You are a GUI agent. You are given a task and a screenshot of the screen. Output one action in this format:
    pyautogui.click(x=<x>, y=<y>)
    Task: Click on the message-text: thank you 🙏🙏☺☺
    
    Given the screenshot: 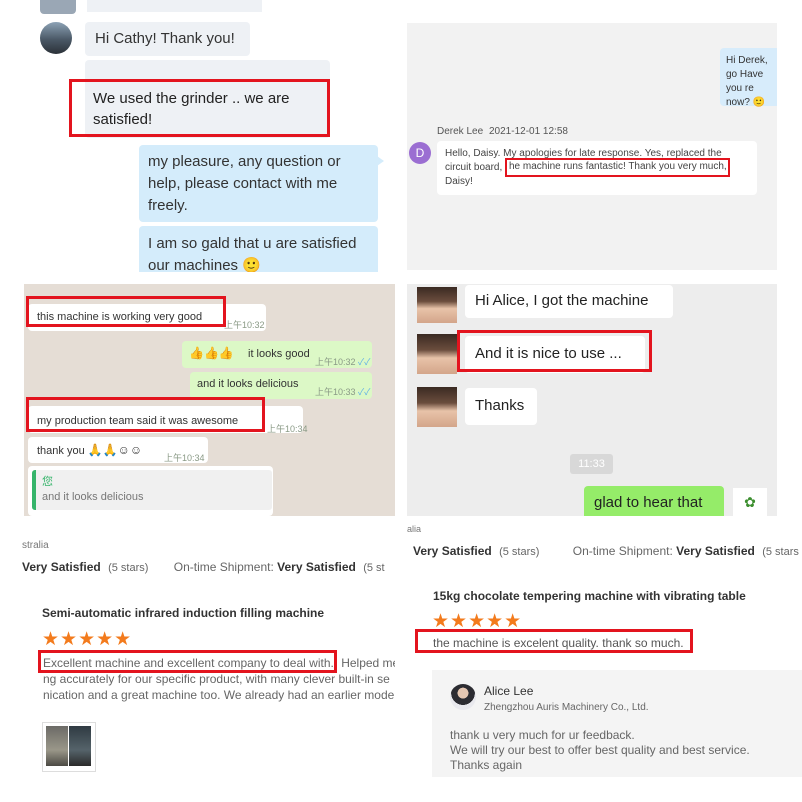 What is the action you would take?
    pyautogui.click(x=90, y=450)
    